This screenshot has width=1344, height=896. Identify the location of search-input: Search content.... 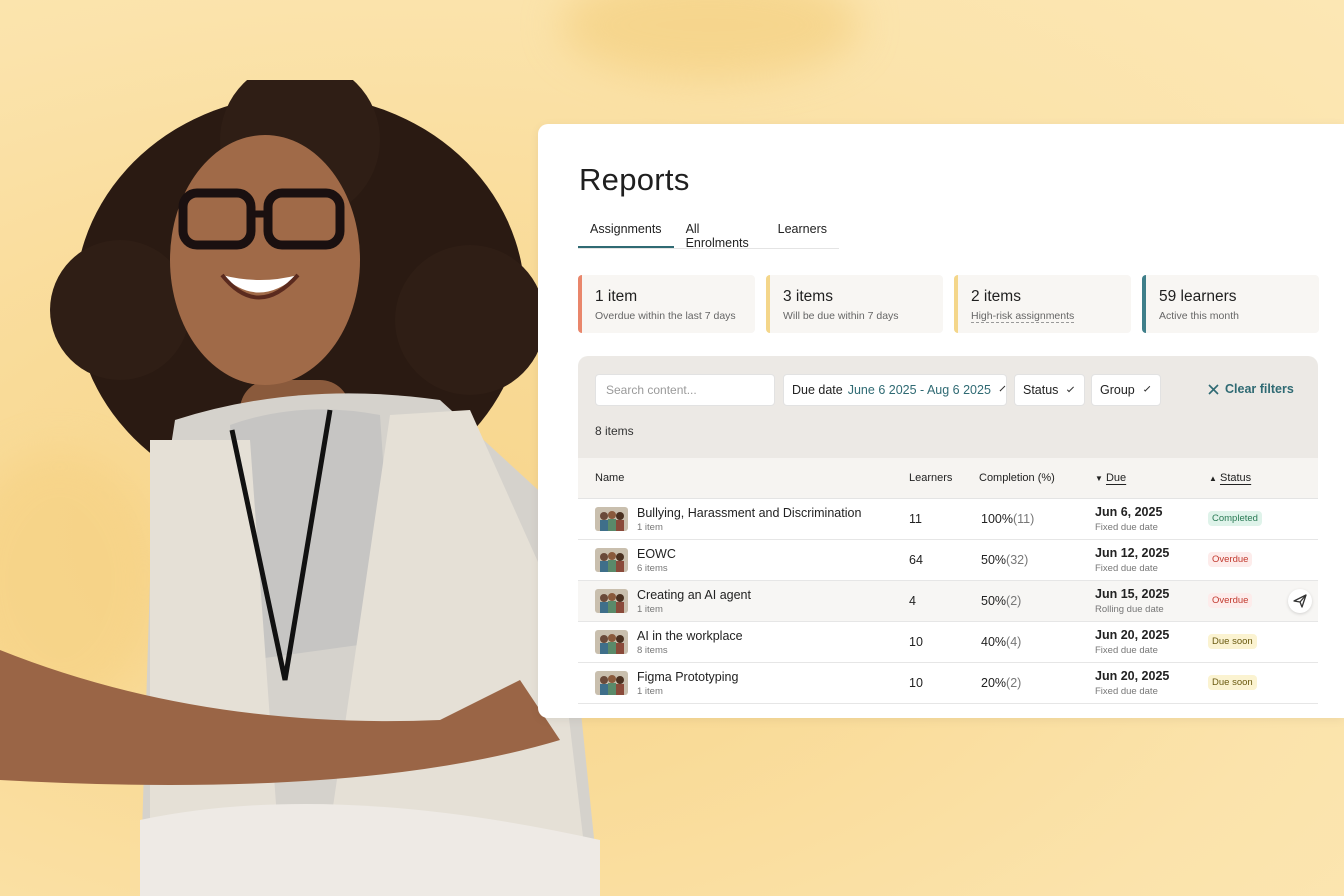
(685, 390).